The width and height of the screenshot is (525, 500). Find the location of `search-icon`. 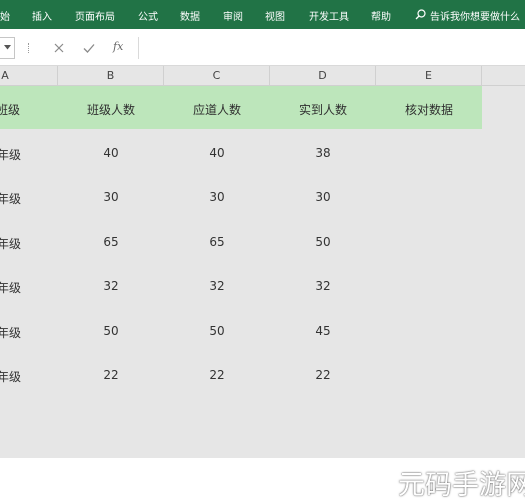

search-icon is located at coordinates (420, 14).